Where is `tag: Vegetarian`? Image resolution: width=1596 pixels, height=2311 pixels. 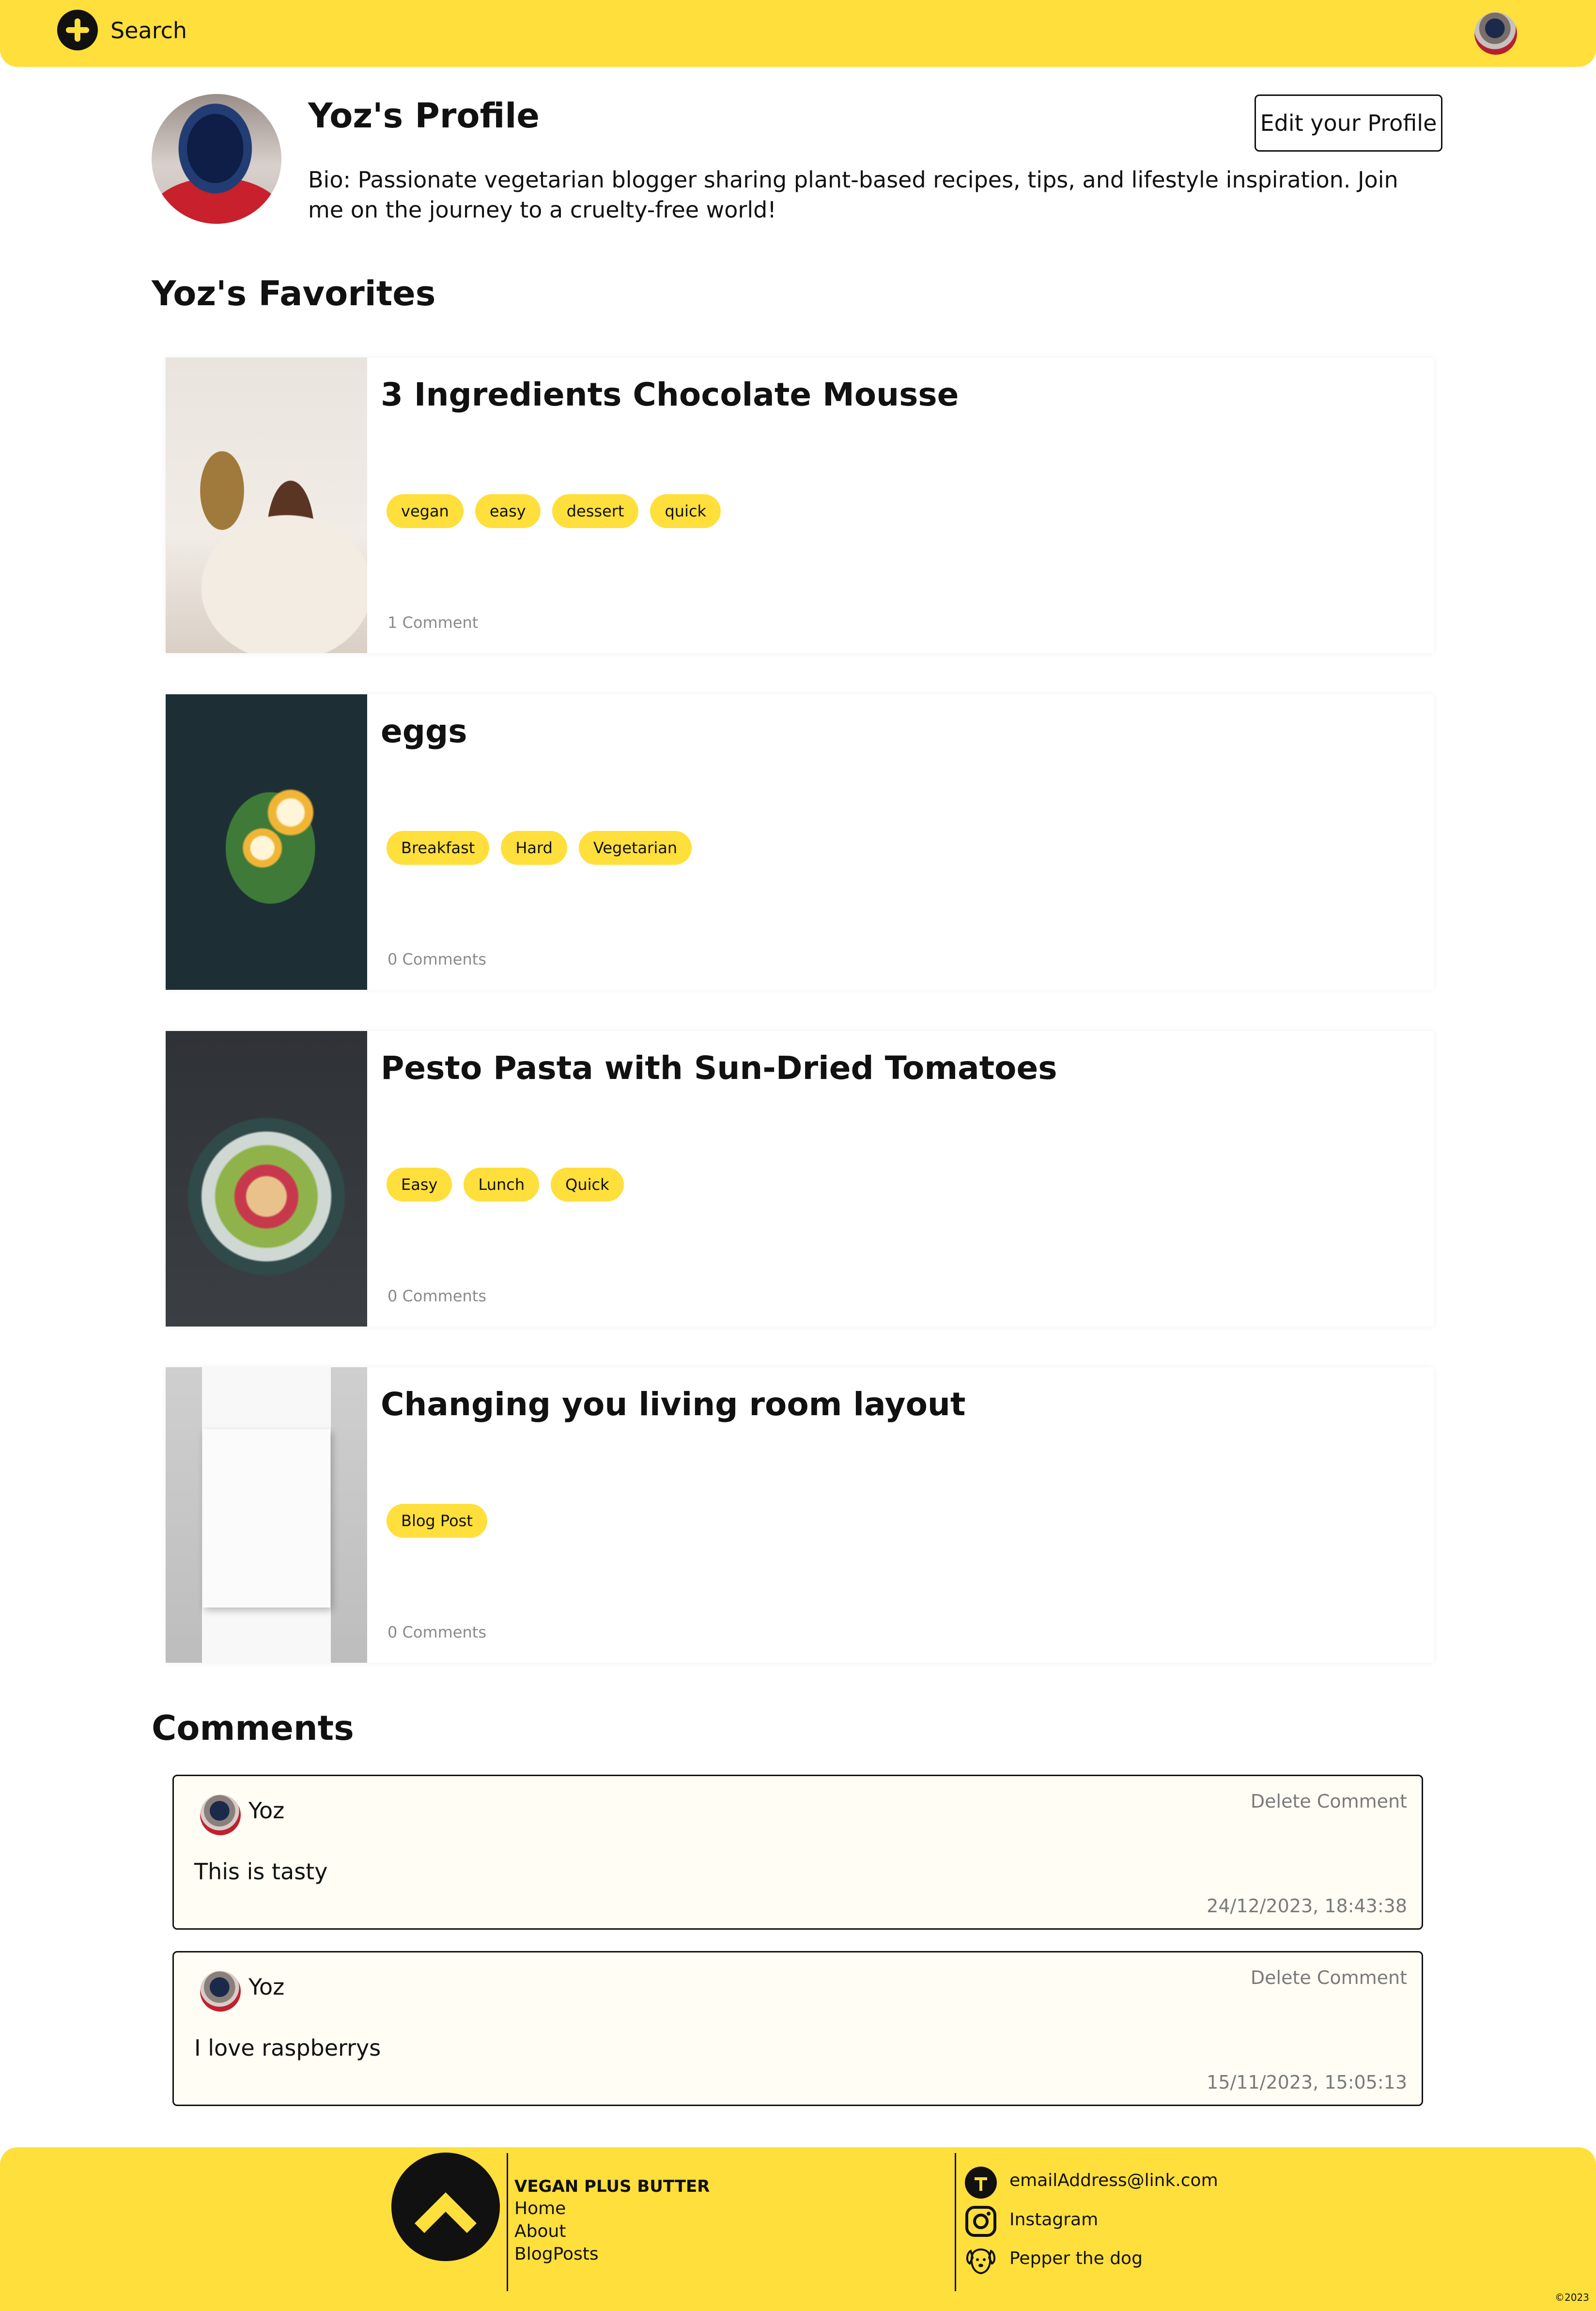 tag: Vegetarian is located at coordinates (635, 848).